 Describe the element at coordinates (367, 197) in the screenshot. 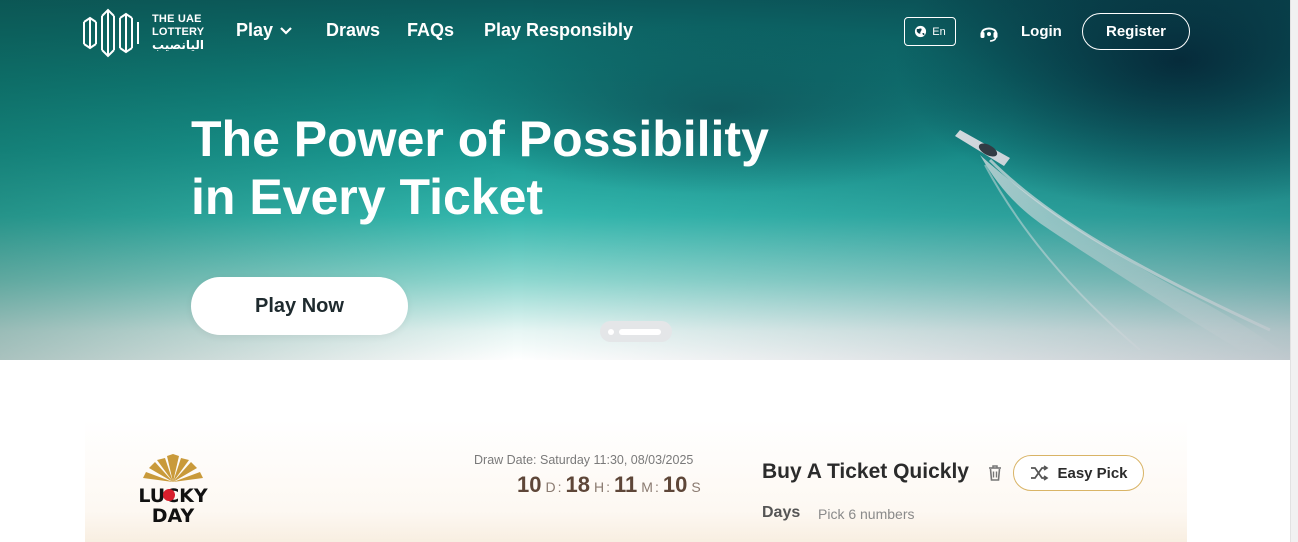

I see `hero-headline-line-2: in Every Ticket` at that location.